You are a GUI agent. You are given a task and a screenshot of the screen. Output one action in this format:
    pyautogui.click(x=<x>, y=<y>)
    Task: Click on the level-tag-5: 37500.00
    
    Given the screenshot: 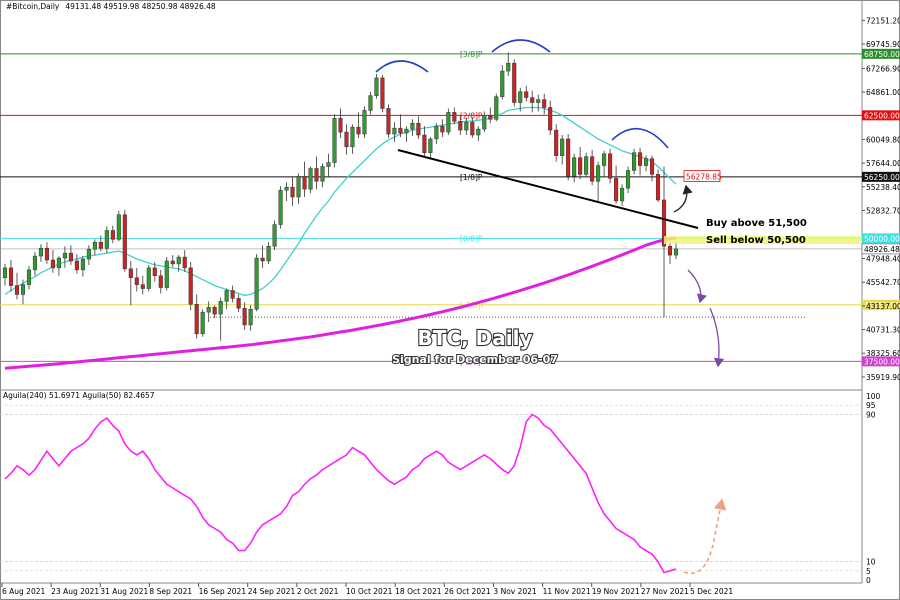 What is the action you would take?
    pyautogui.click(x=882, y=361)
    